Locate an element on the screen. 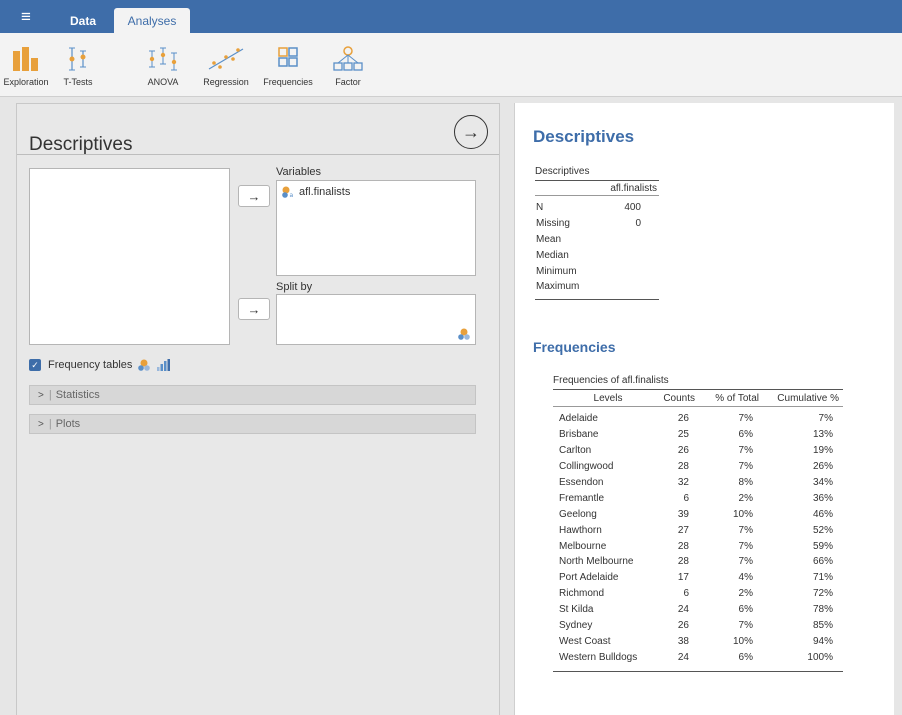 This screenshot has height=715, width=902. ttests-icon is located at coordinates (77, 59).